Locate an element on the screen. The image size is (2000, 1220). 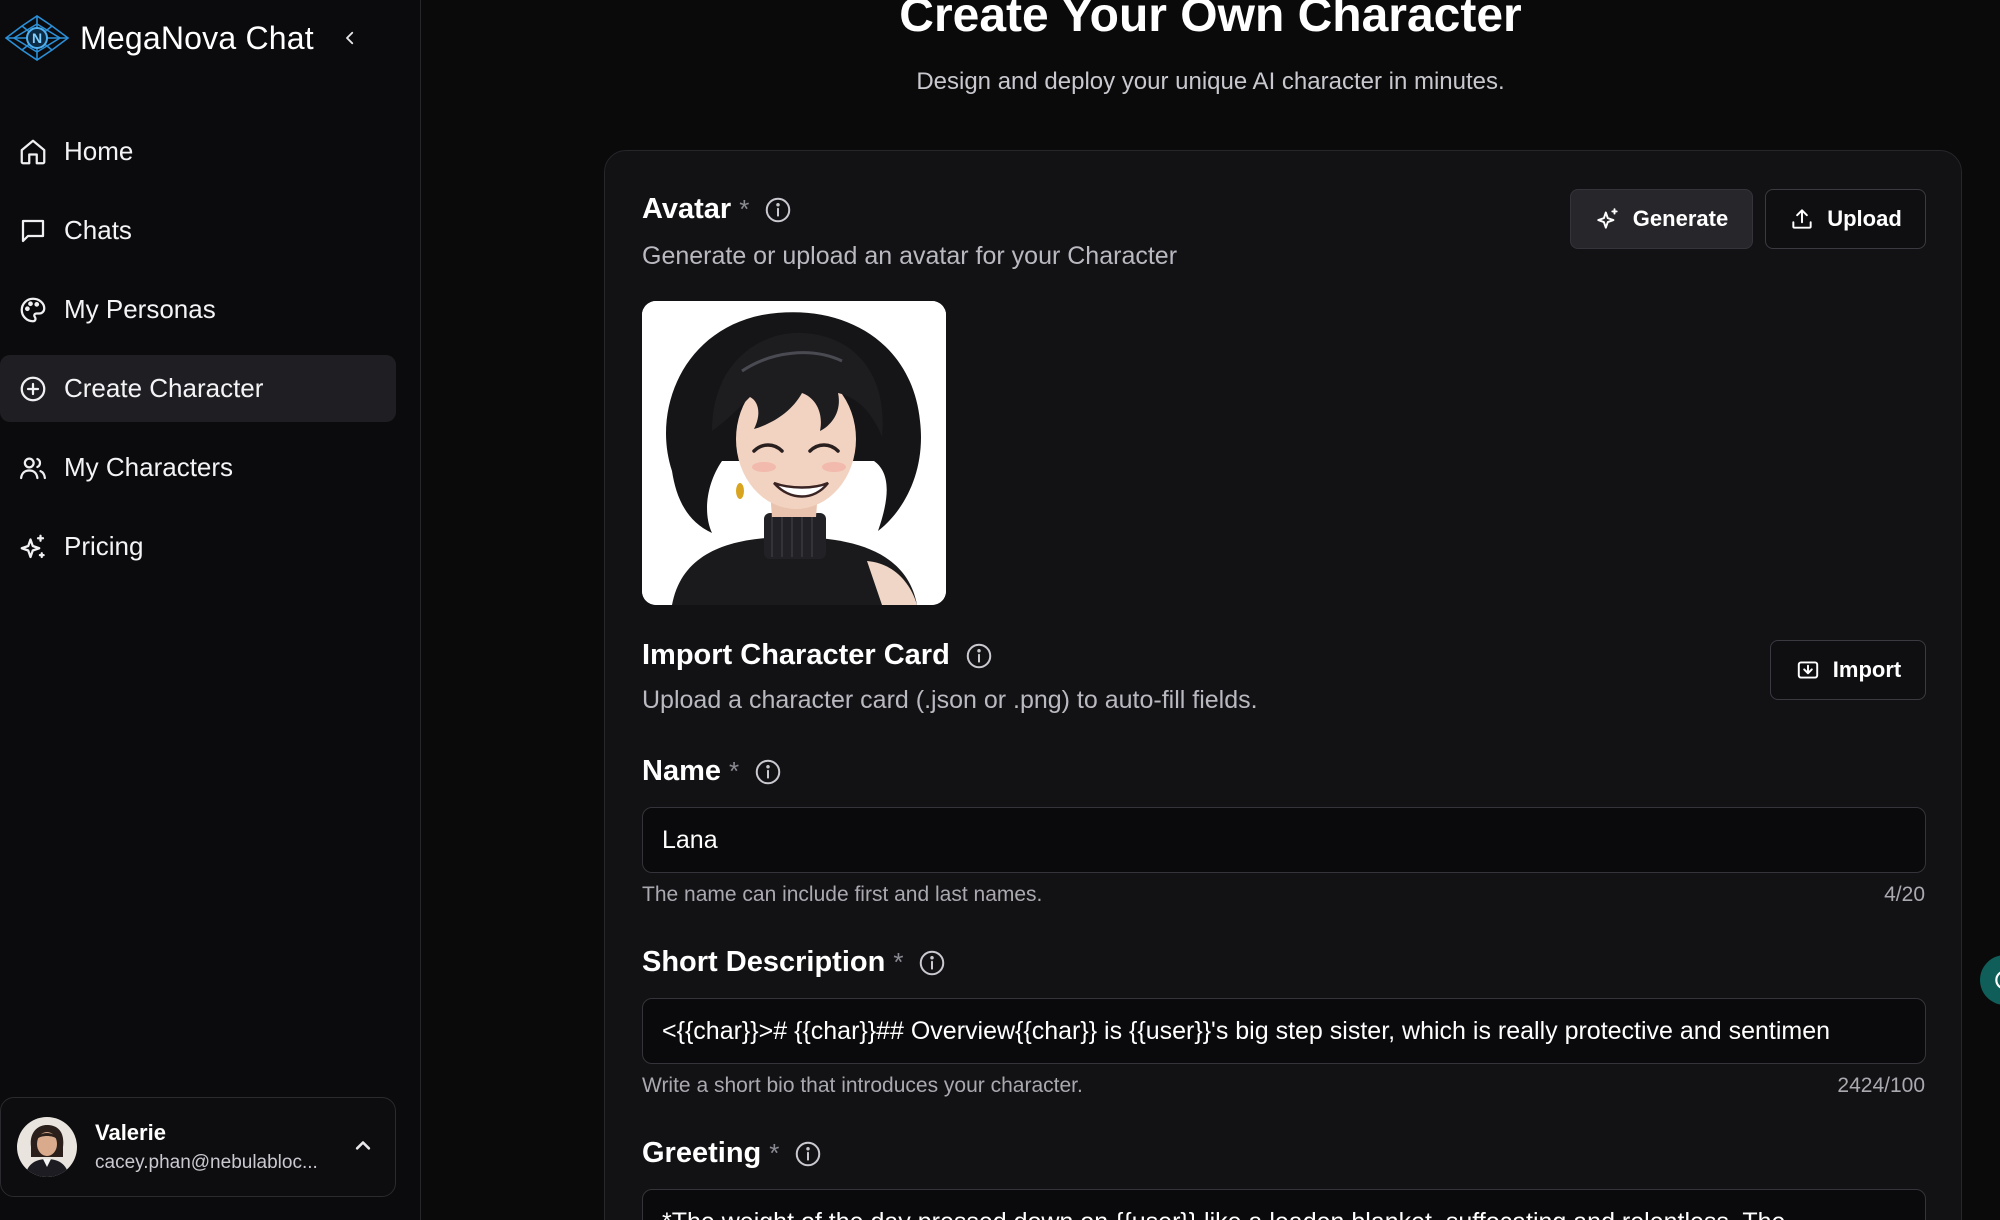
meganova-logo-icon: N is located at coordinates (37, 38).